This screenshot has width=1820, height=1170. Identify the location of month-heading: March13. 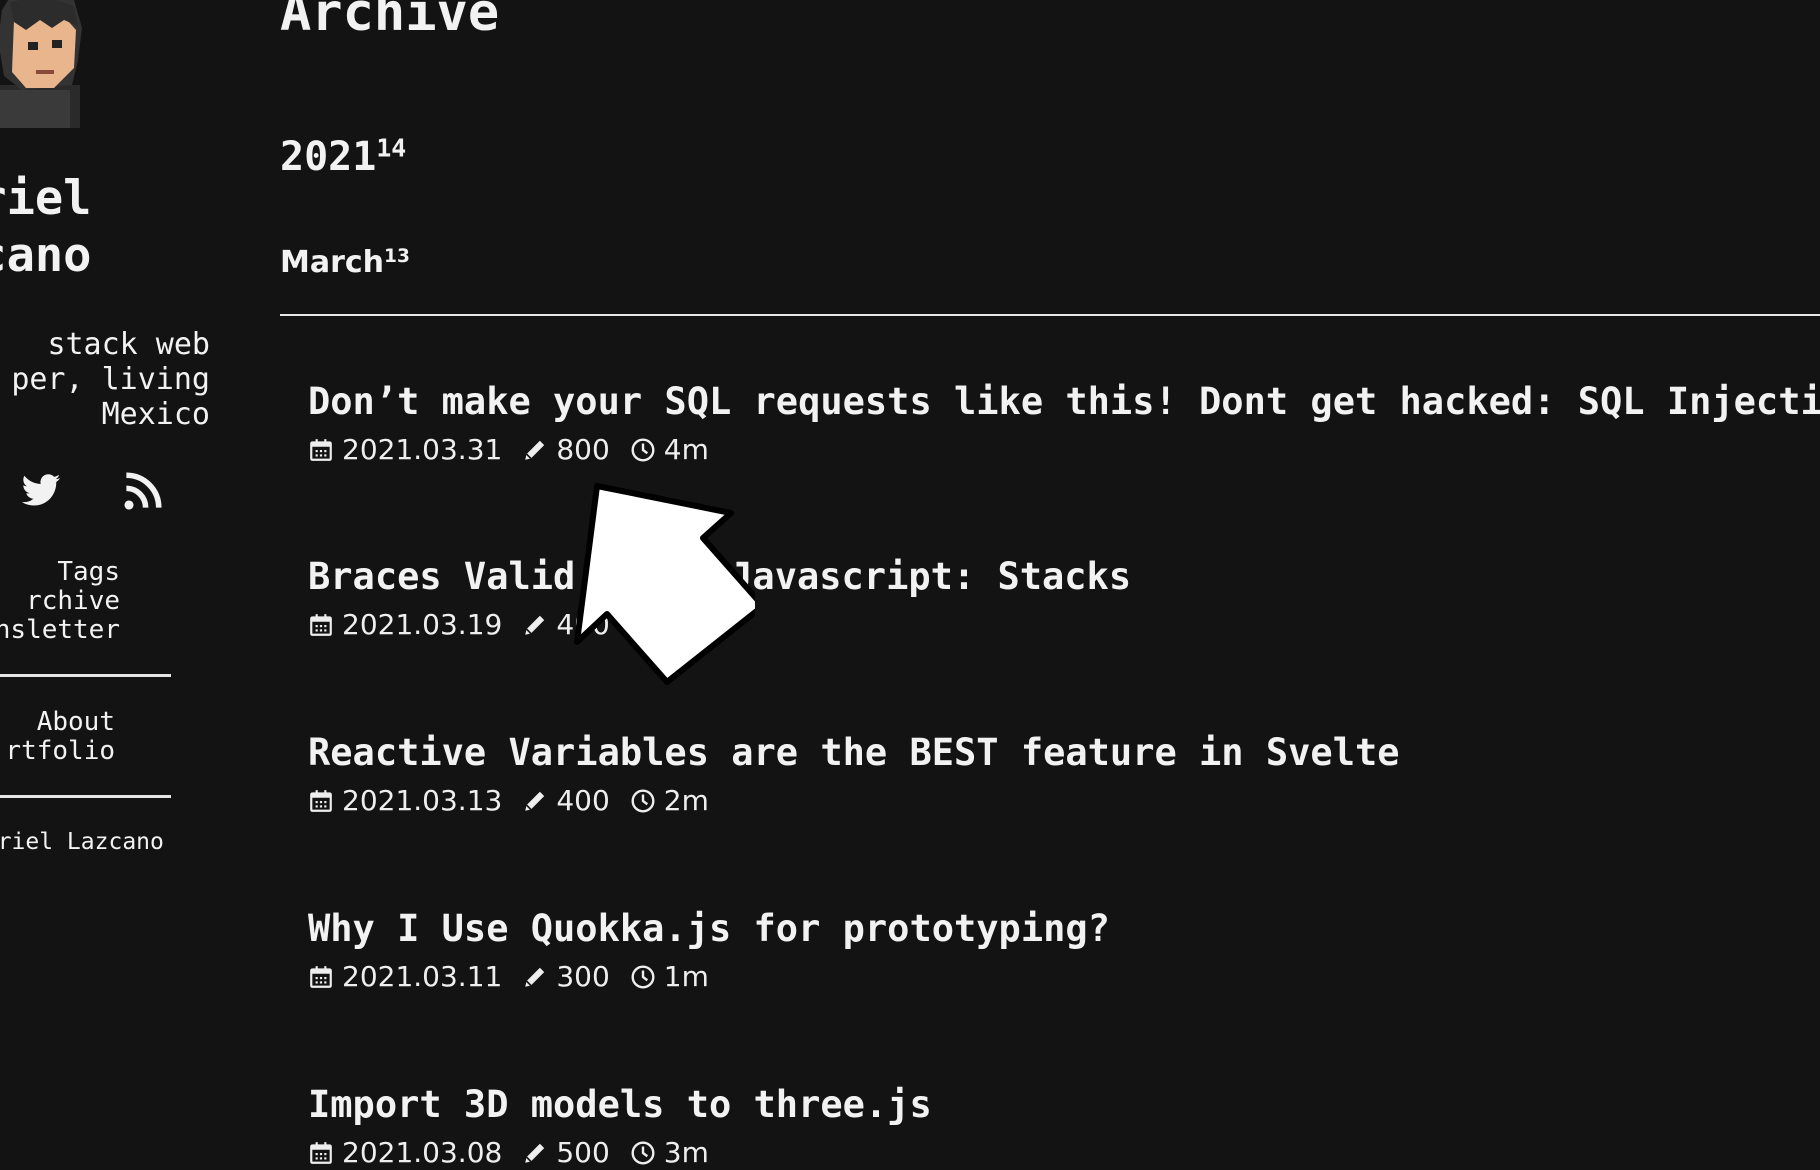
(345, 262).